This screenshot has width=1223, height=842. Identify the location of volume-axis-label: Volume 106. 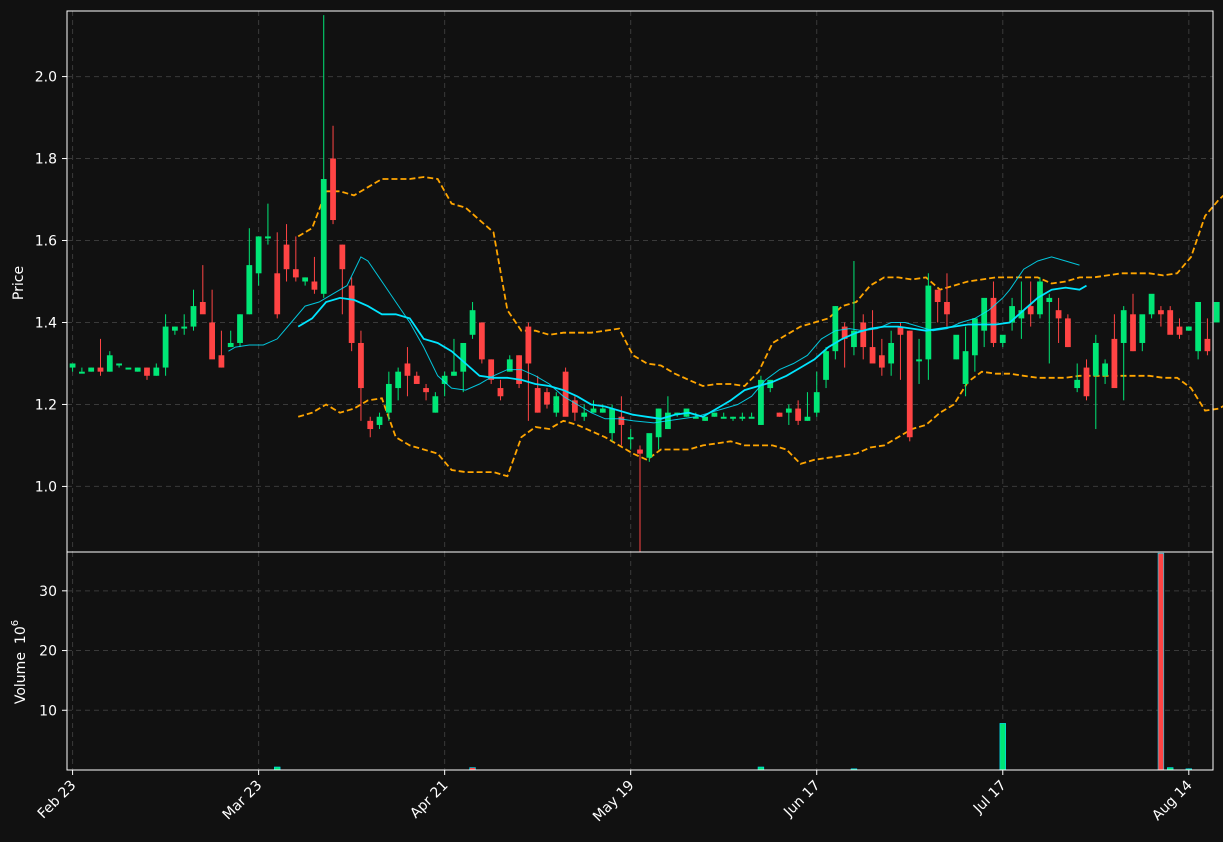
(19, 662).